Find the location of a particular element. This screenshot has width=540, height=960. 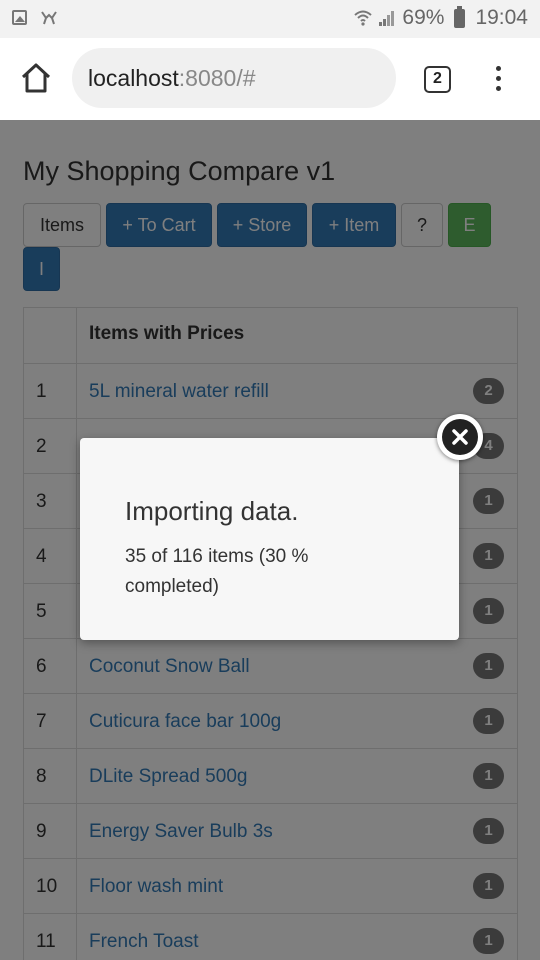

browser-toolbar: localhost:8080/# 2 is located at coordinates (270, 79).